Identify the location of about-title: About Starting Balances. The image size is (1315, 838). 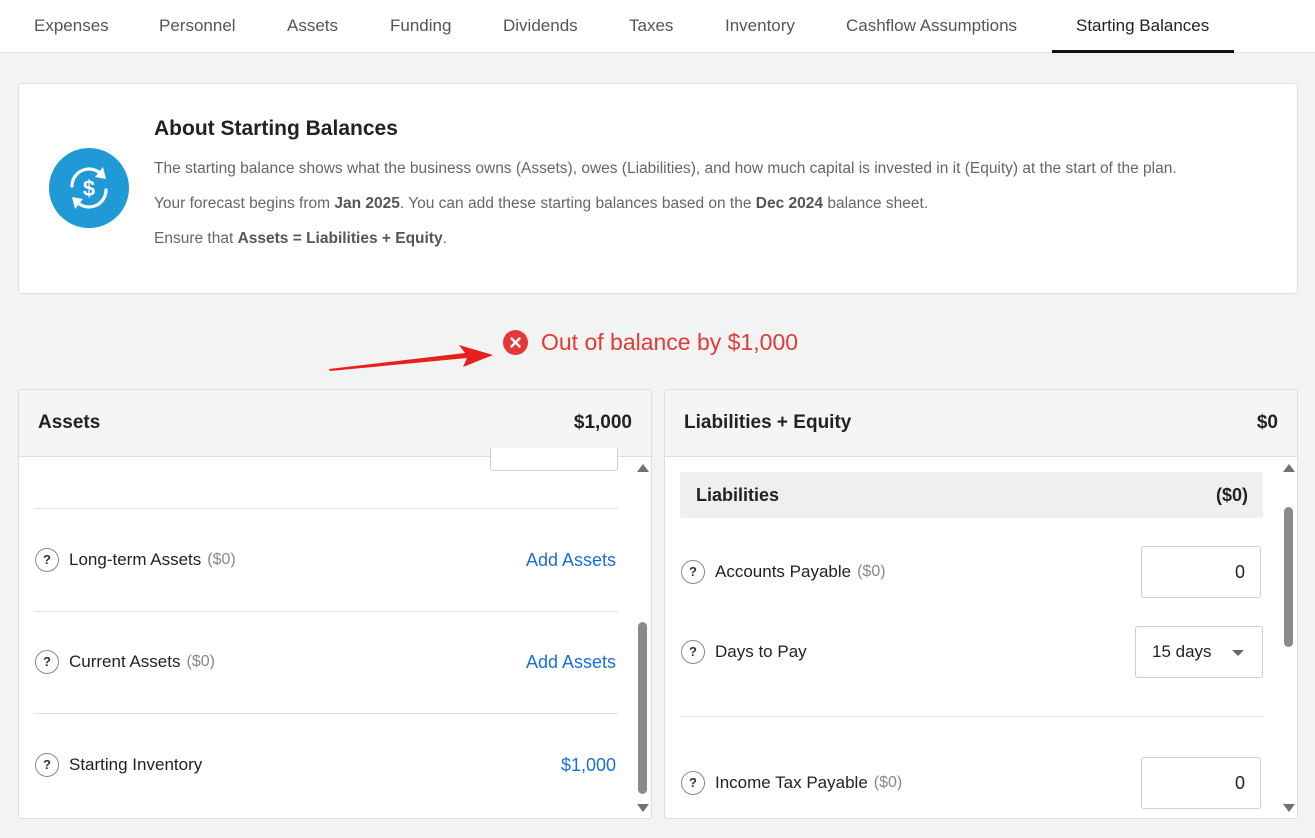
(276, 128).